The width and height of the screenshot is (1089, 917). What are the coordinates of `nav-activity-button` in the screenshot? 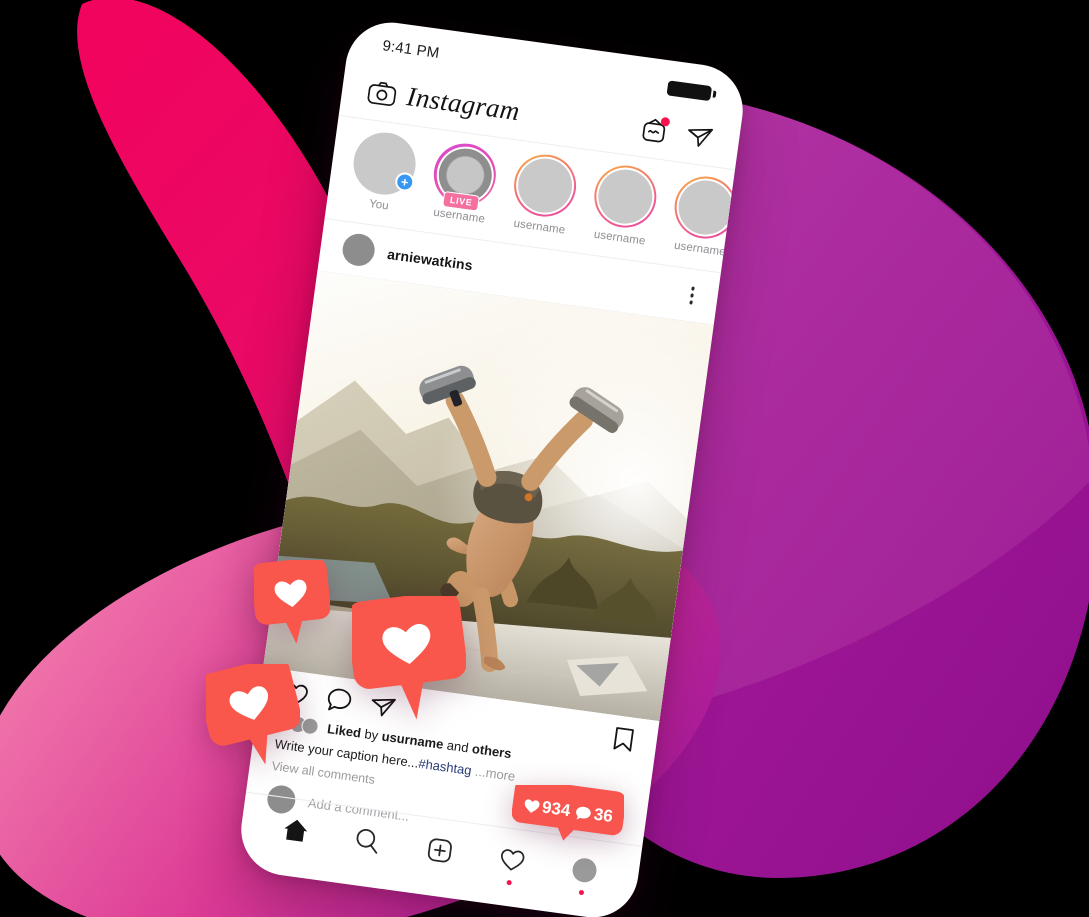 It's located at (512, 863).